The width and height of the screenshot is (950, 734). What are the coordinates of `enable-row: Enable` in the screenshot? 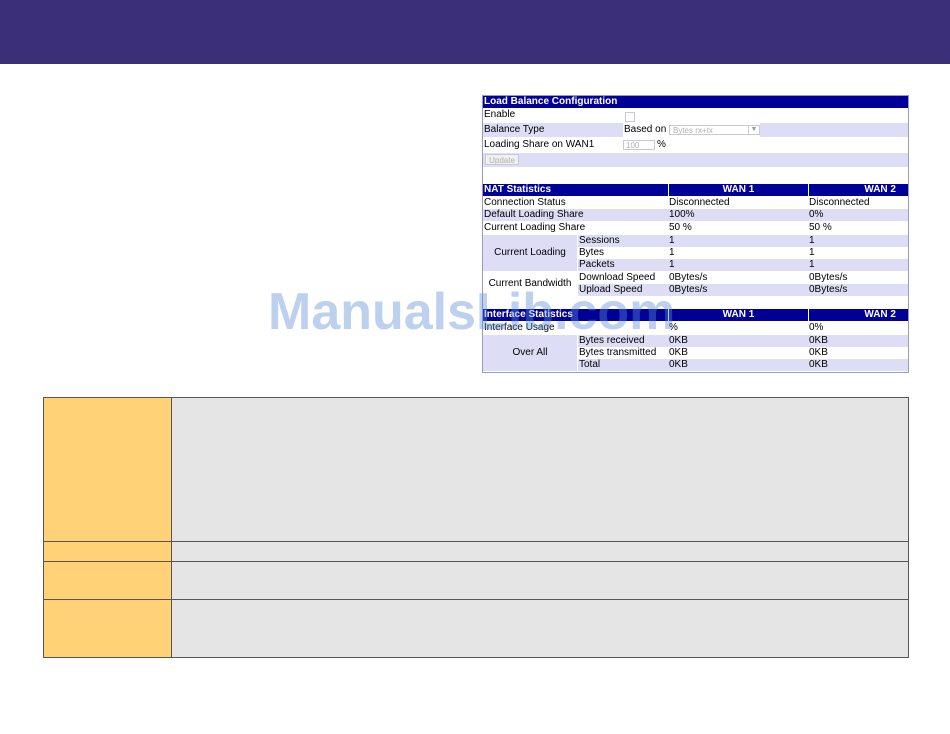 It's located at (695, 115).